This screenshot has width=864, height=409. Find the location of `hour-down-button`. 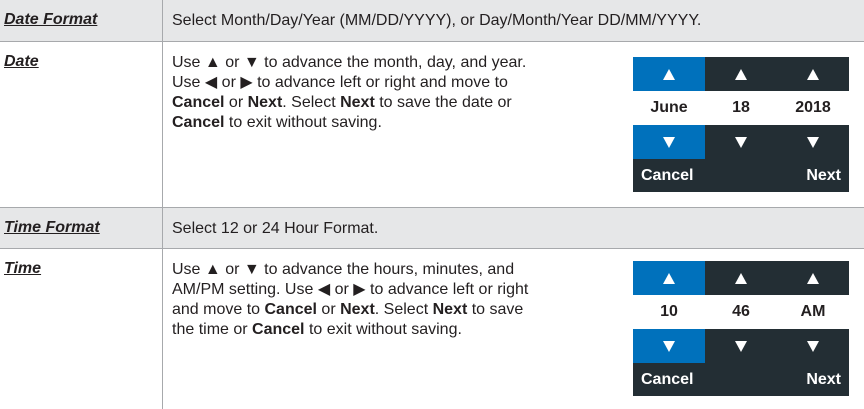

hour-down-button is located at coordinates (669, 346).